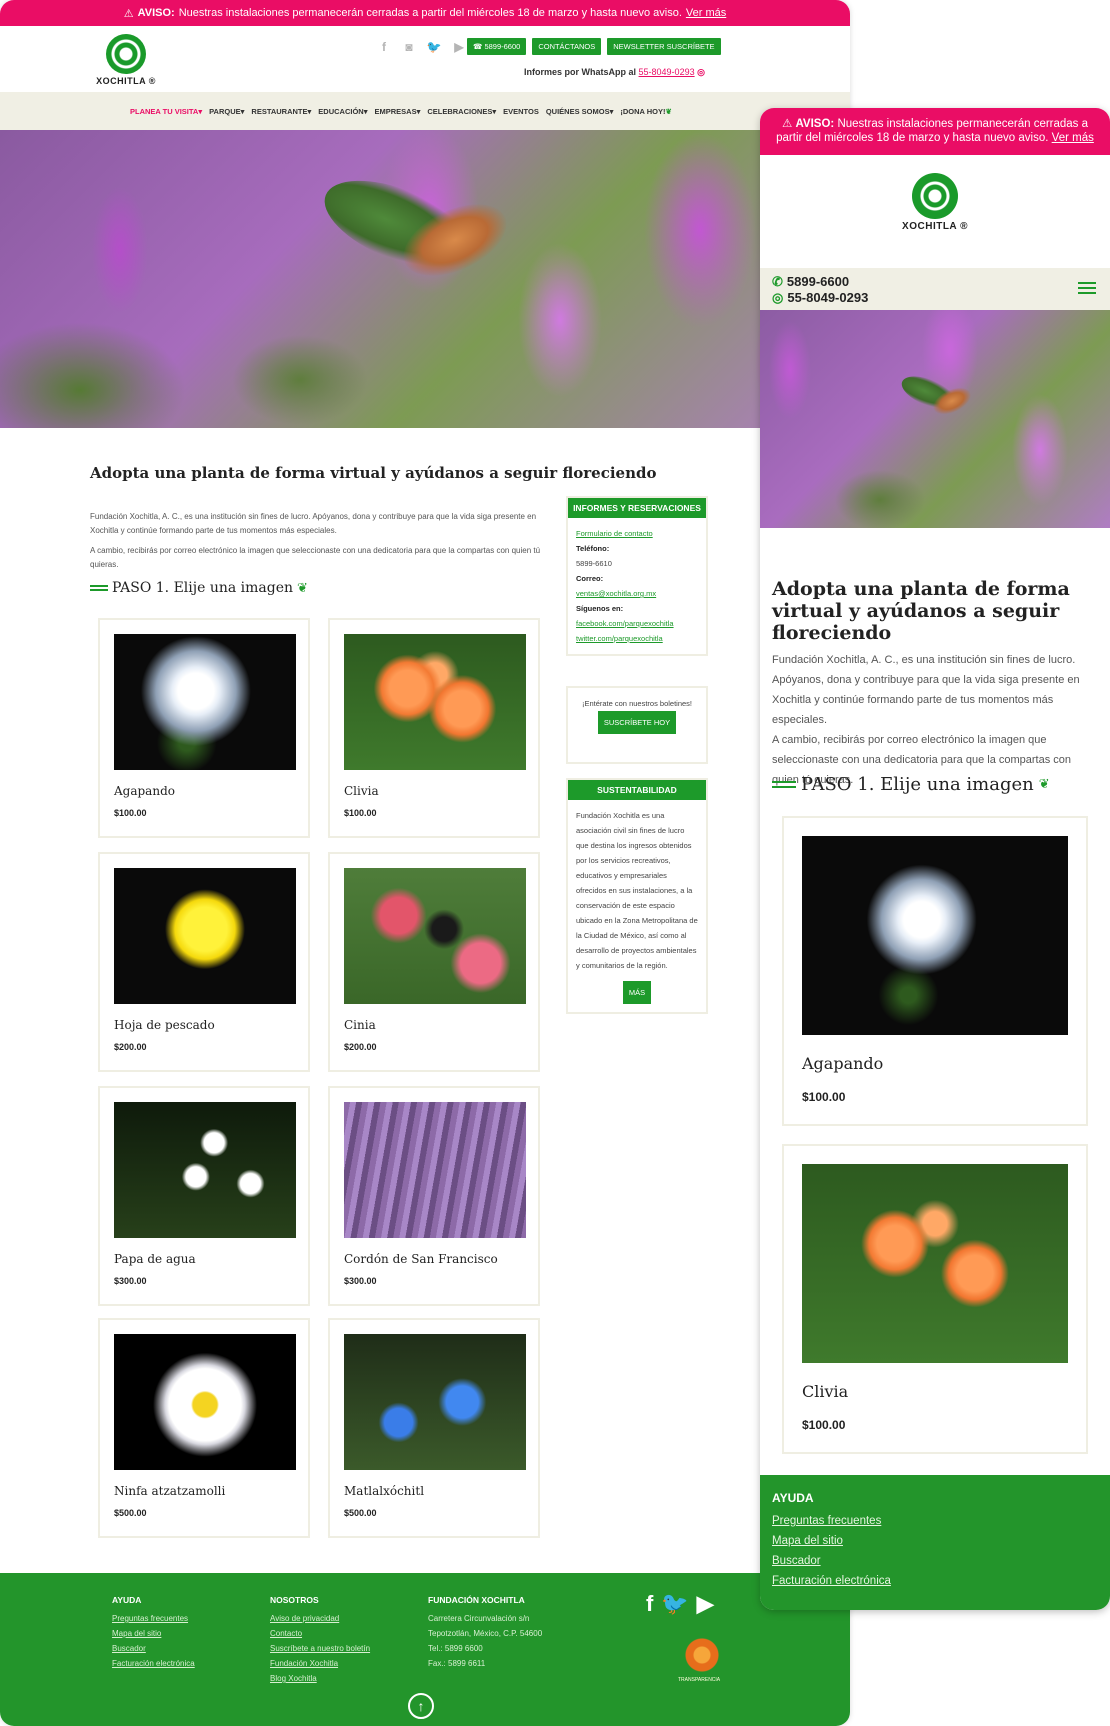 The image size is (1110, 1726). Describe the element at coordinates (126, 60) in the screenshot. I see `logo: XOCHITLA ®` at that location.